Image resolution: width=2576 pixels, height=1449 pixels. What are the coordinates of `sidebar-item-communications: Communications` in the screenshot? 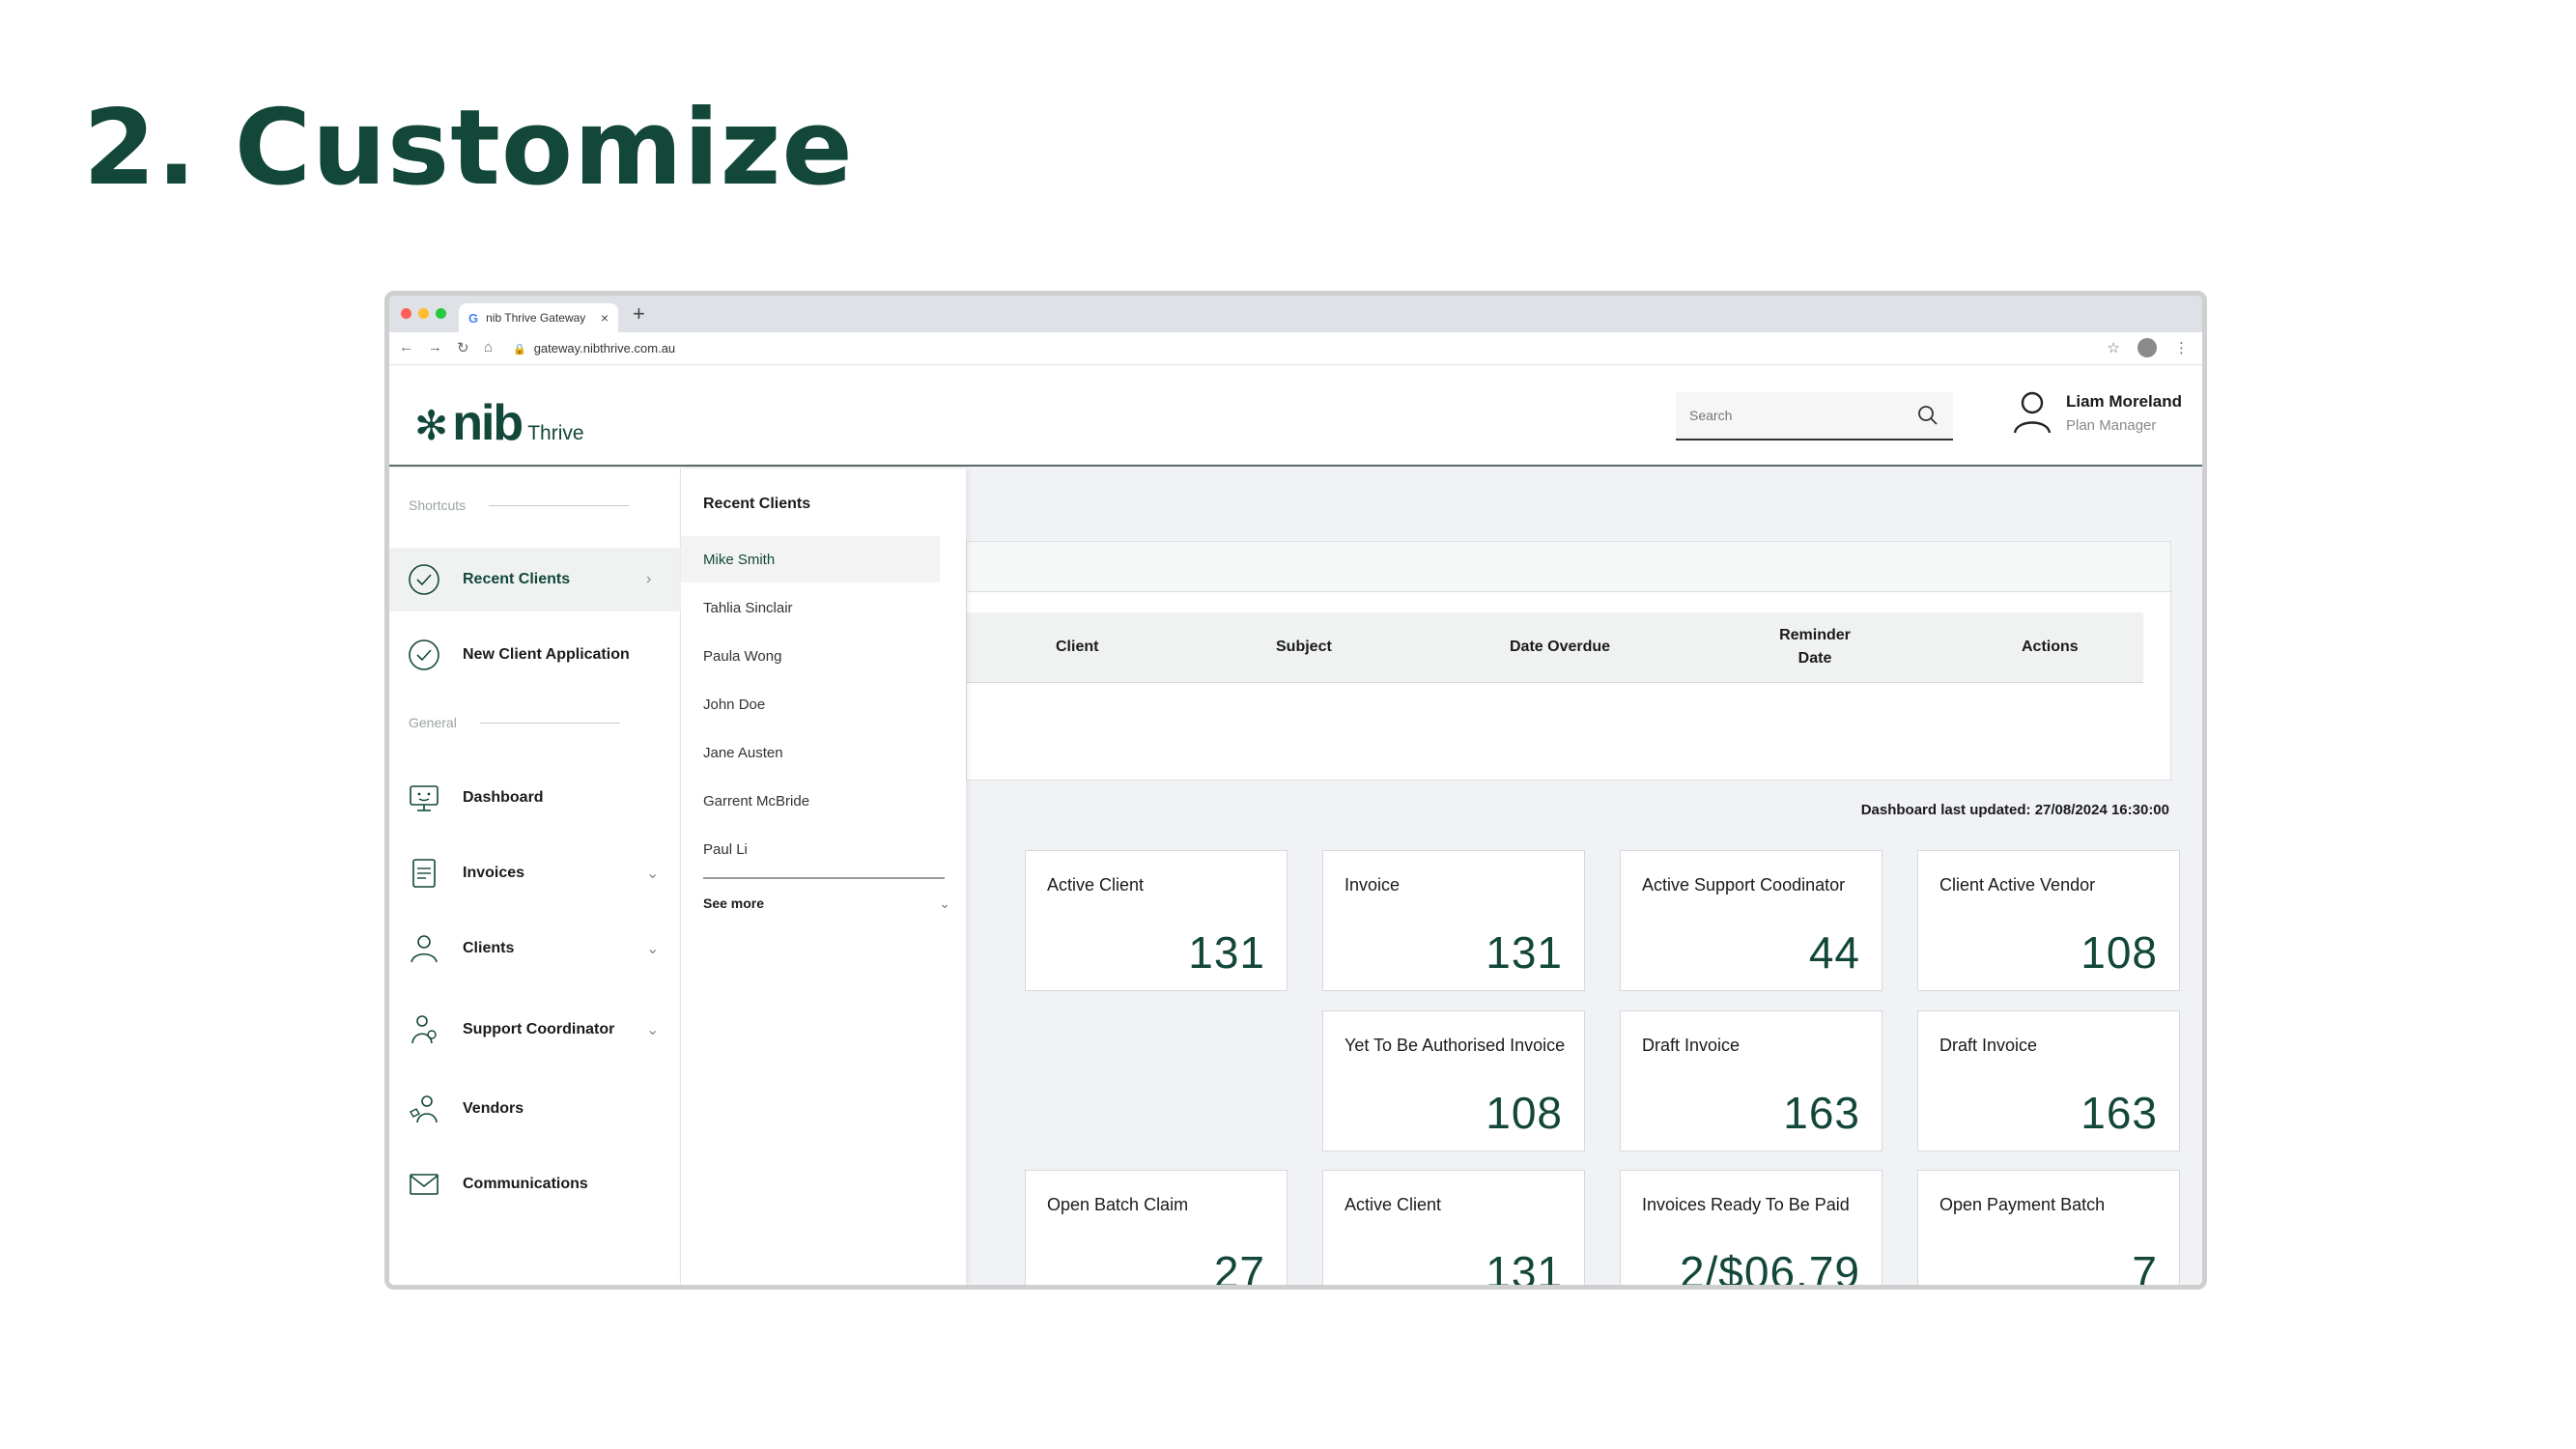 It's located at (535, 1184).